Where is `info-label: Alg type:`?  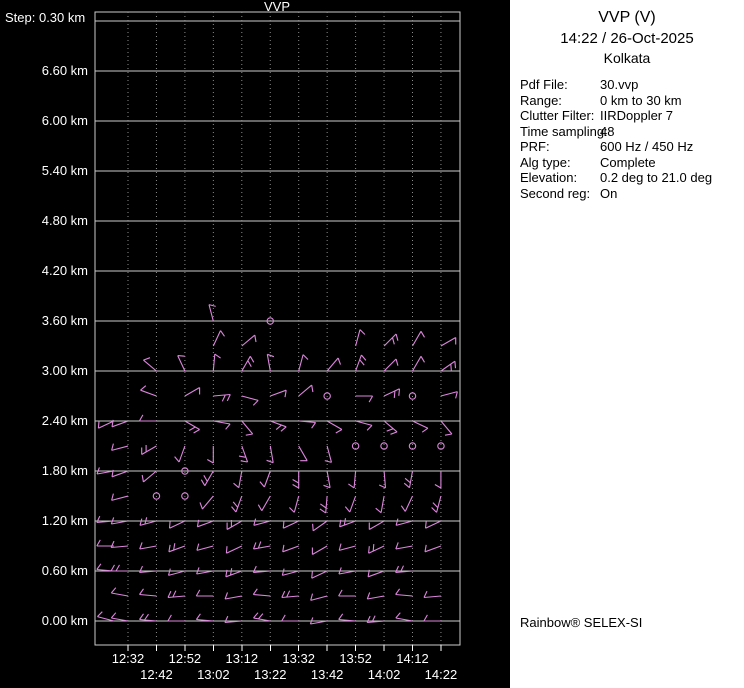
info-label: Alg type: is located at coordinates (545, 162).